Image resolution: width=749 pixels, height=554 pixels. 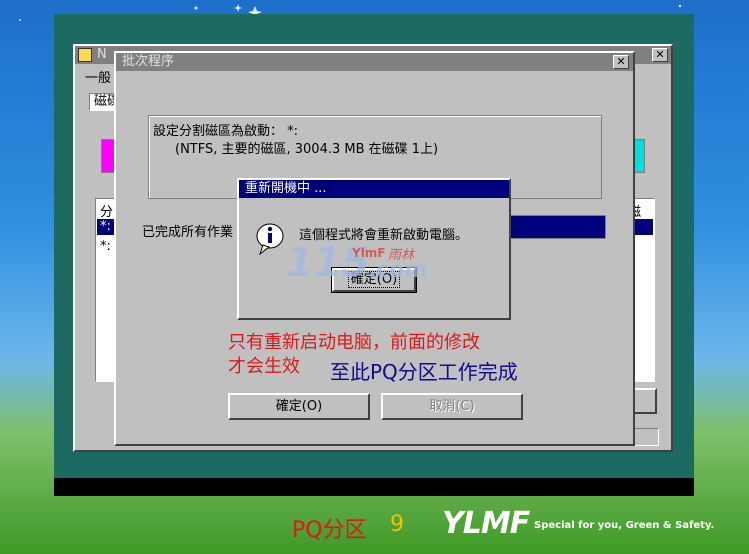 I want to click on red-annotation-line-1: 只有重新启动电脑，前面的修改, so click(x=354, y=342).